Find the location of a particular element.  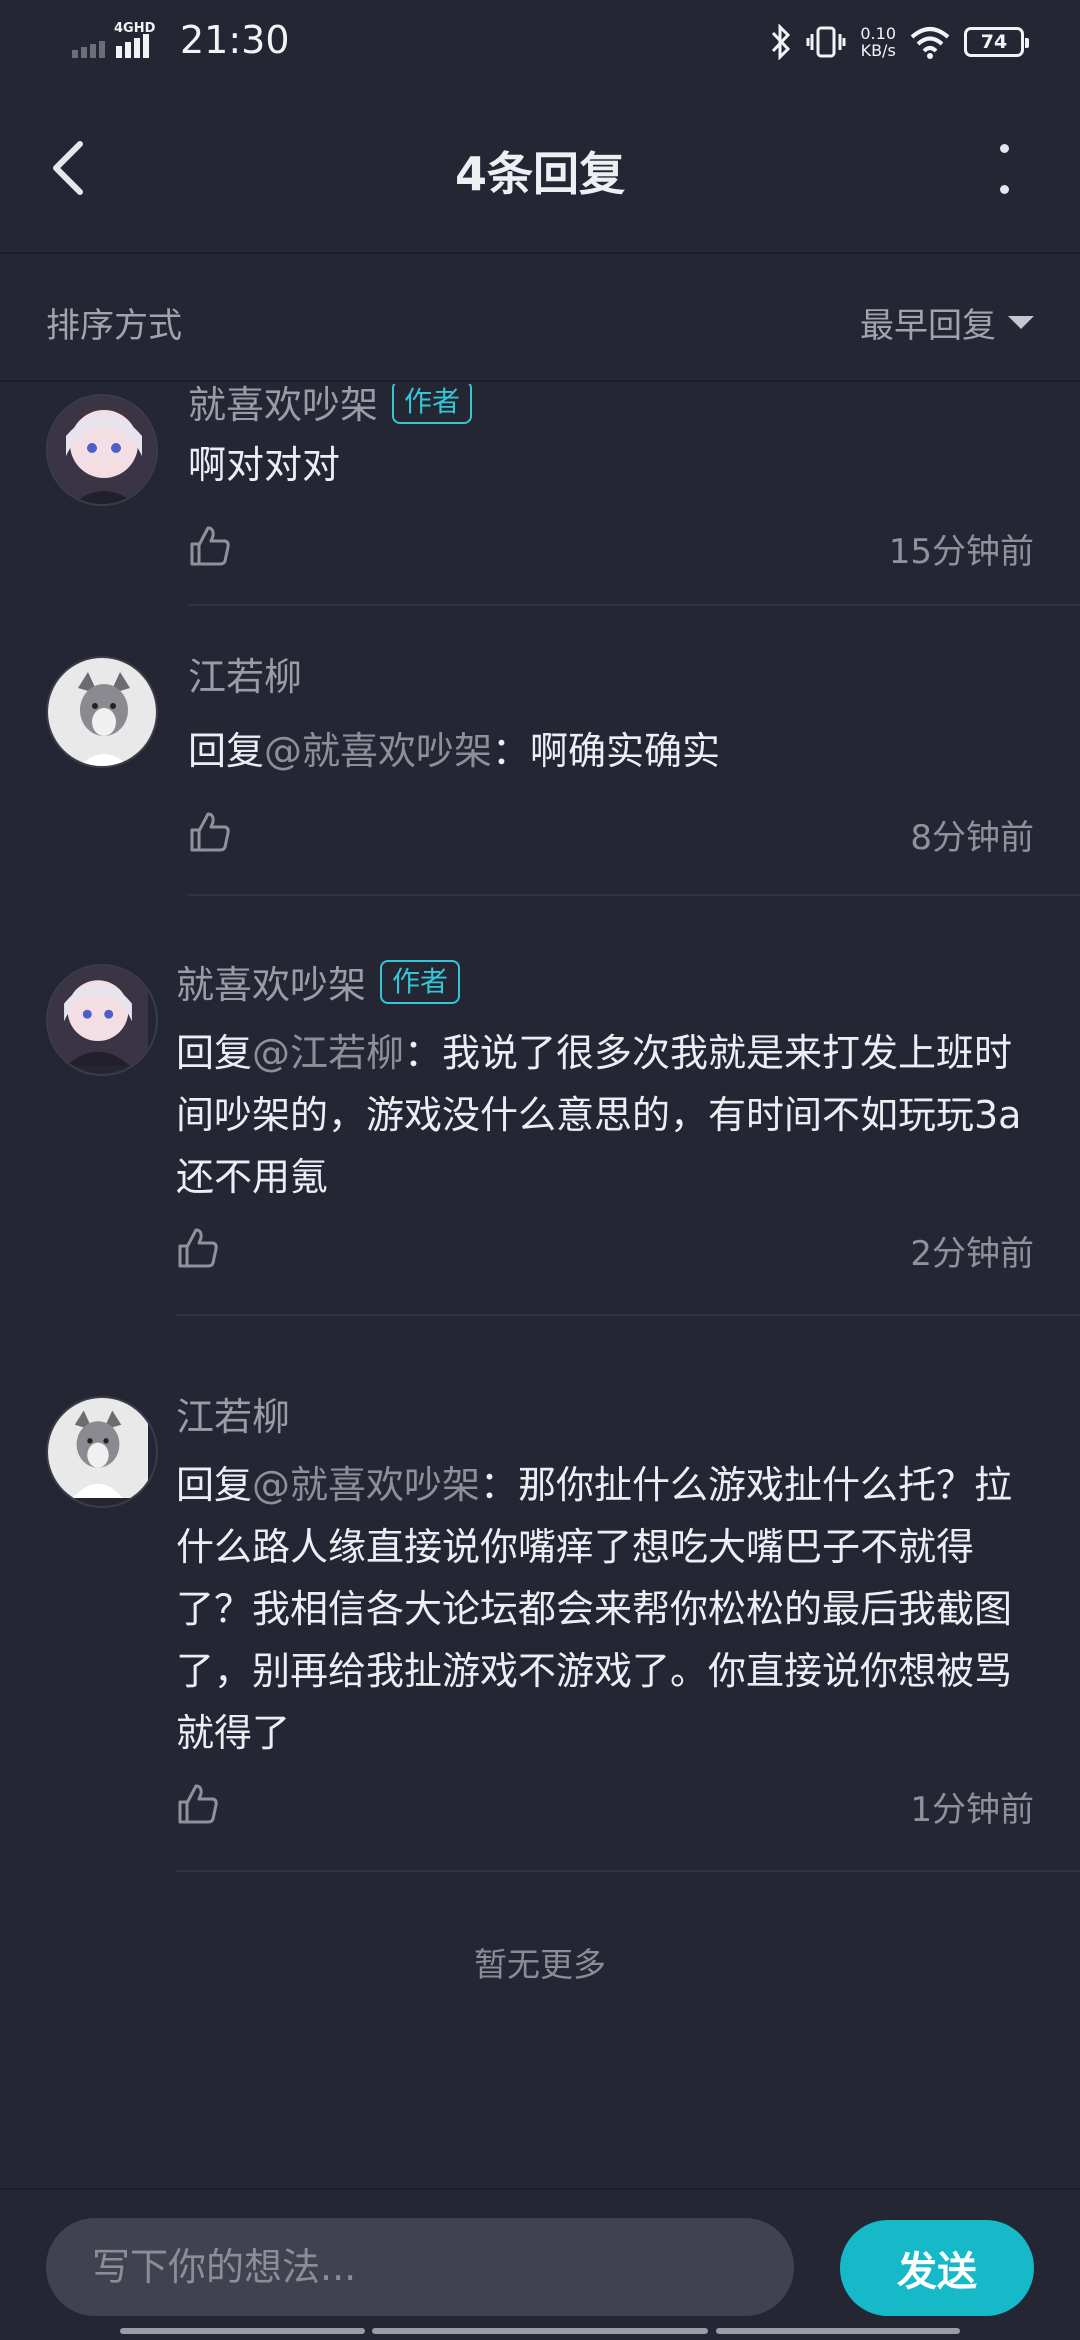

reply-time: 1分钟前 is located at coordinates (972, 1810).